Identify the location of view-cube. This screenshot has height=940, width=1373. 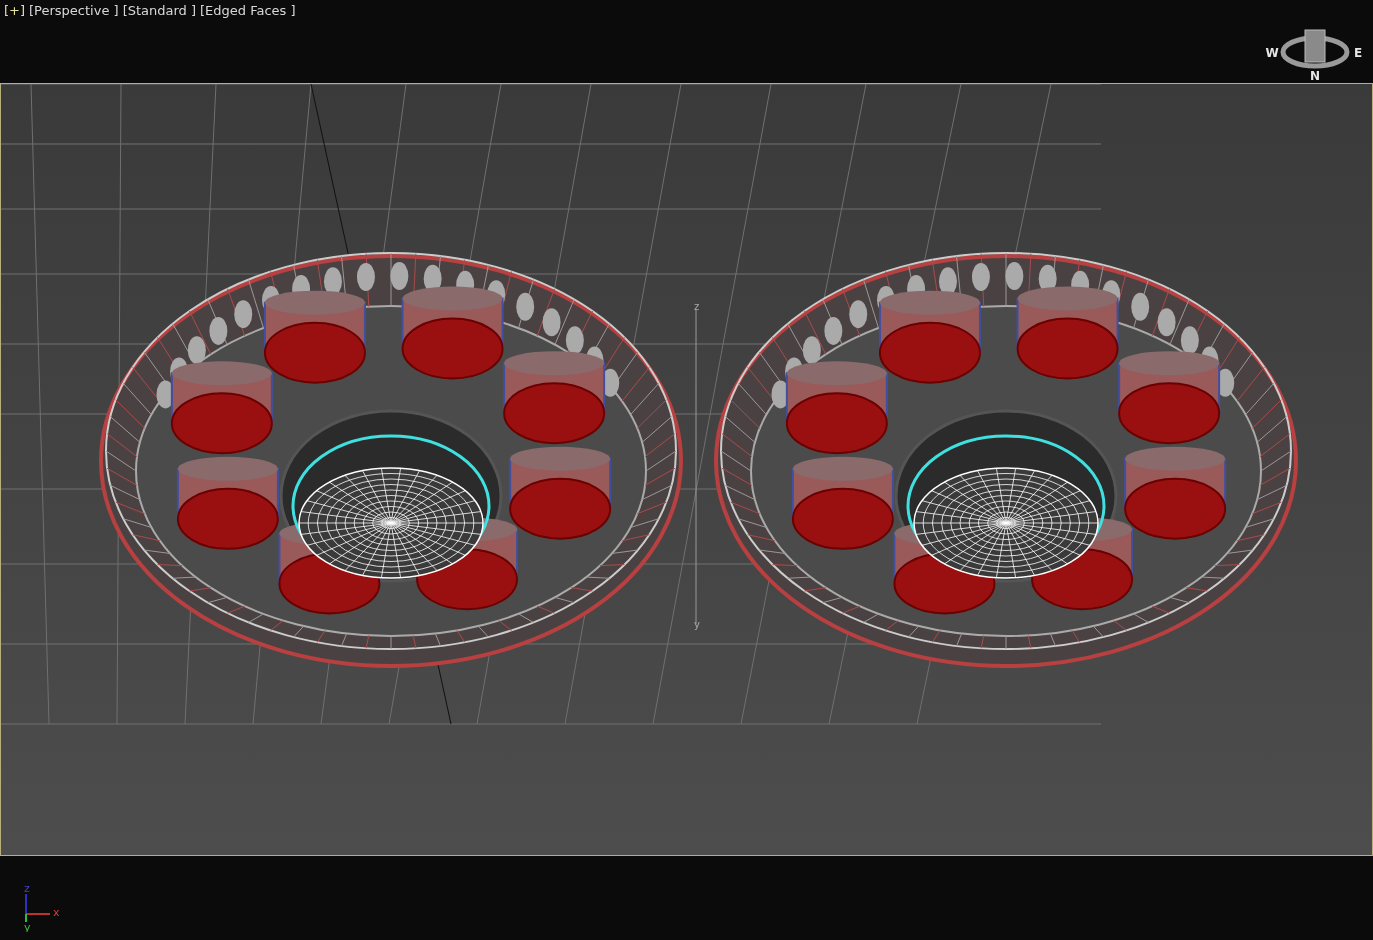
(1315, 49).